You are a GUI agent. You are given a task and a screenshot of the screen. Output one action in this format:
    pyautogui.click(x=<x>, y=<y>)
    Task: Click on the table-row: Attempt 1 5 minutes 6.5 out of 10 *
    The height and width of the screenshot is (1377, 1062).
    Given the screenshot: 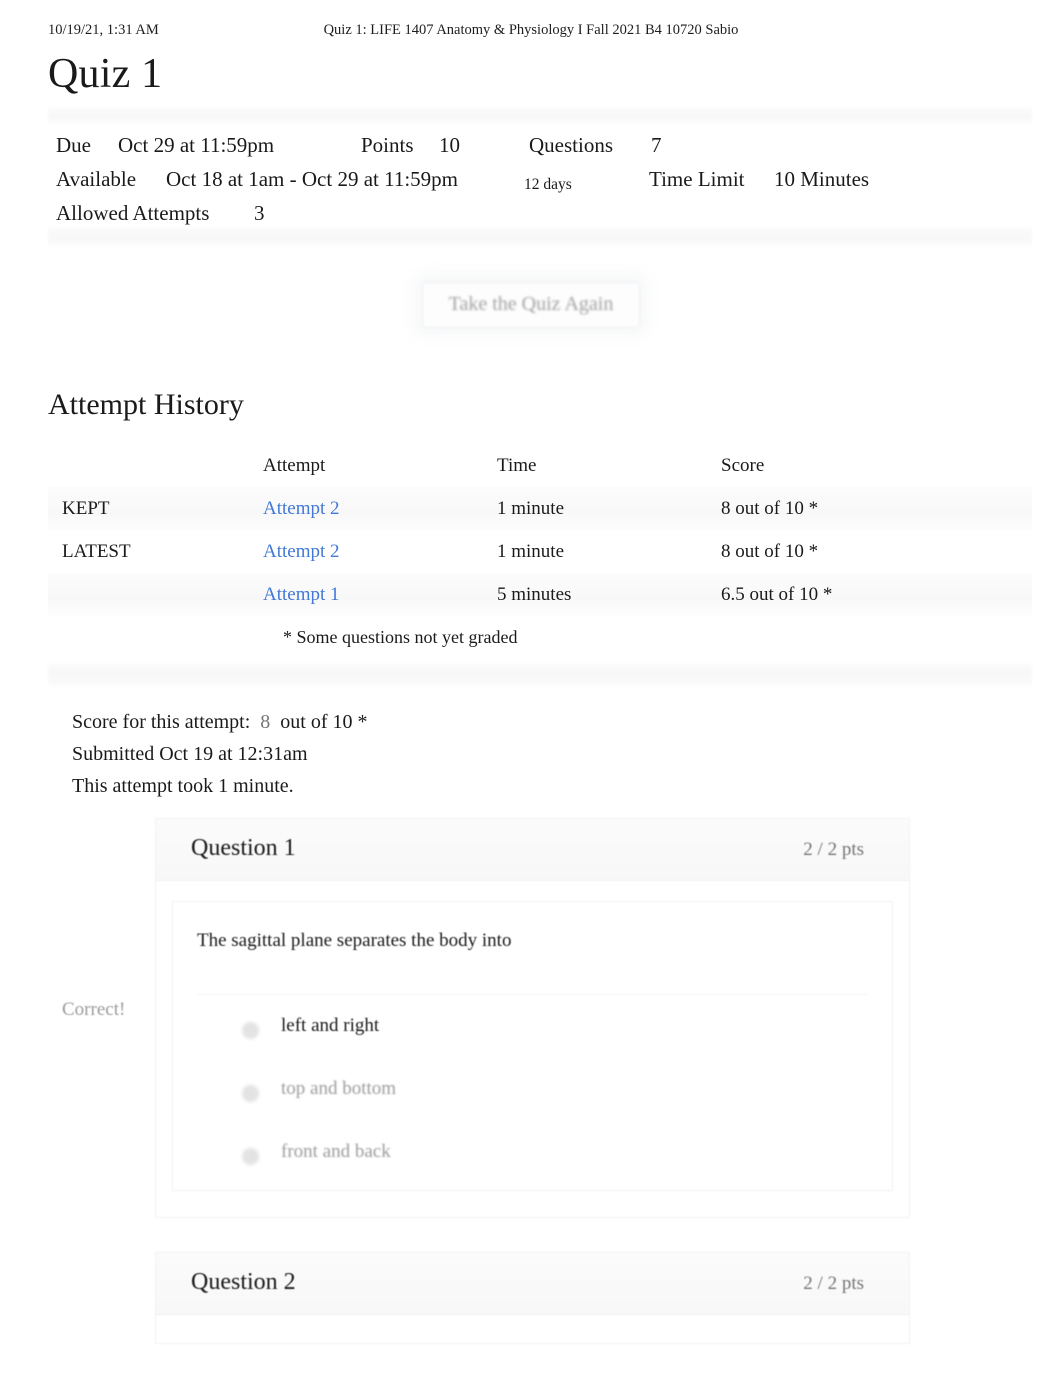 What is the action you would take?
    pyautogui.click(x=540, y=594)
    